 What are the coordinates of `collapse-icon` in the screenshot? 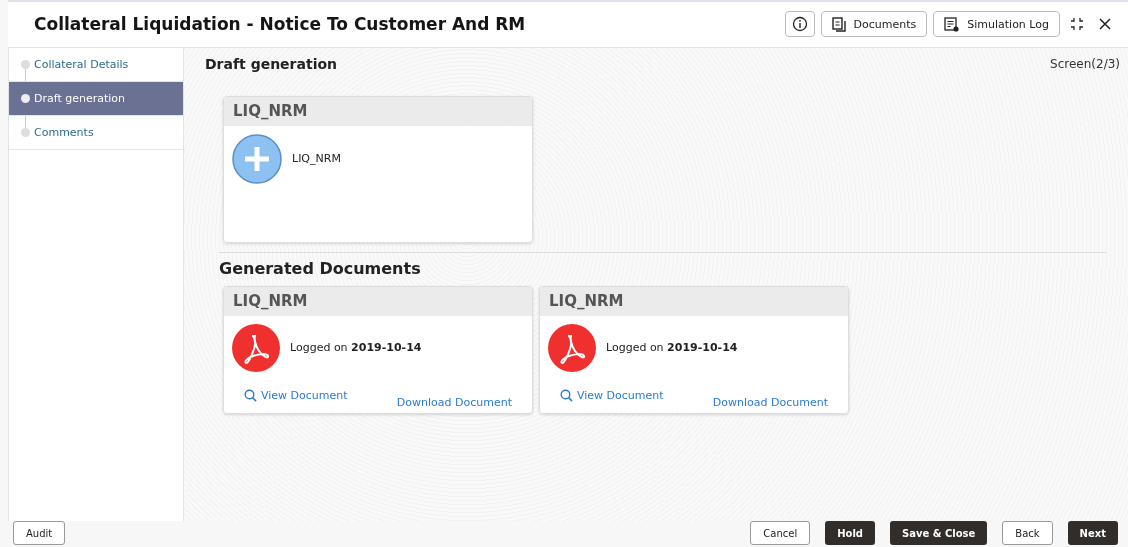 It's located at (1077, 24).